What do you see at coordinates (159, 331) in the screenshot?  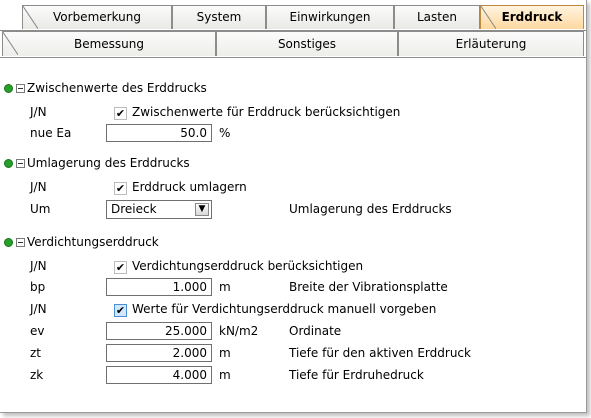 I see `ev-input: 25.000` at bounding box center [159, 331].